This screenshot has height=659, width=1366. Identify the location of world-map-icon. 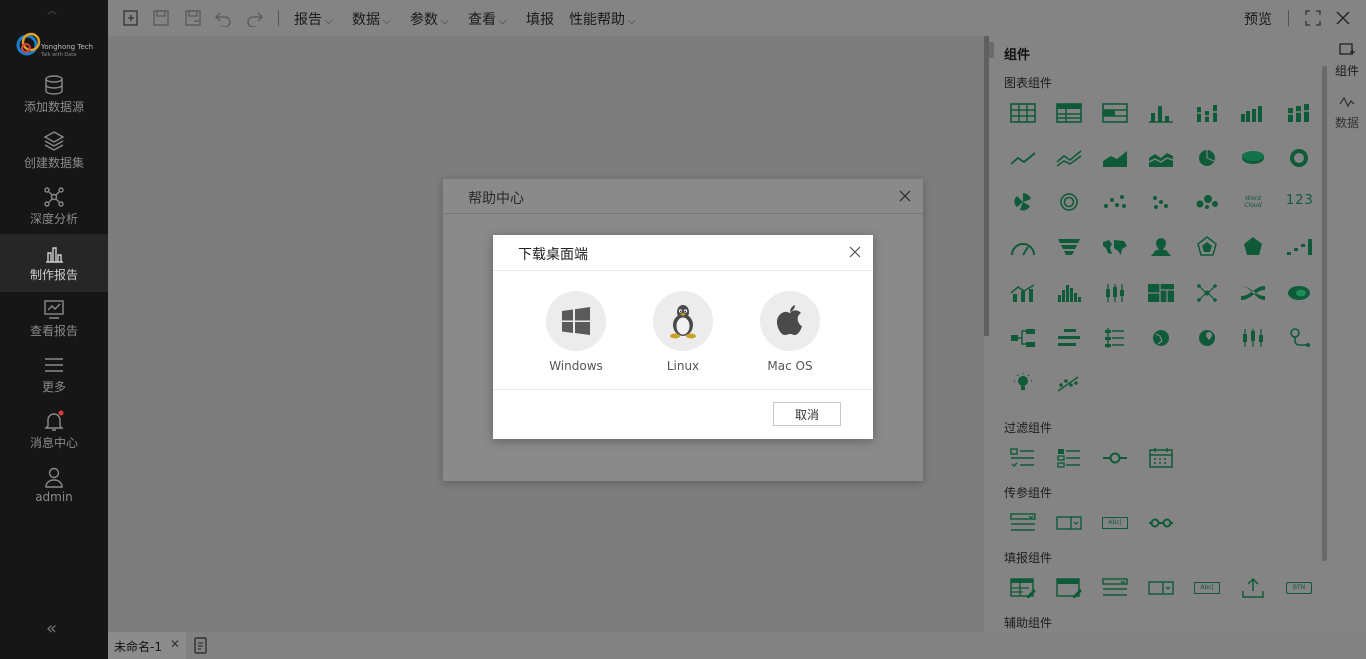
(1115, 247).